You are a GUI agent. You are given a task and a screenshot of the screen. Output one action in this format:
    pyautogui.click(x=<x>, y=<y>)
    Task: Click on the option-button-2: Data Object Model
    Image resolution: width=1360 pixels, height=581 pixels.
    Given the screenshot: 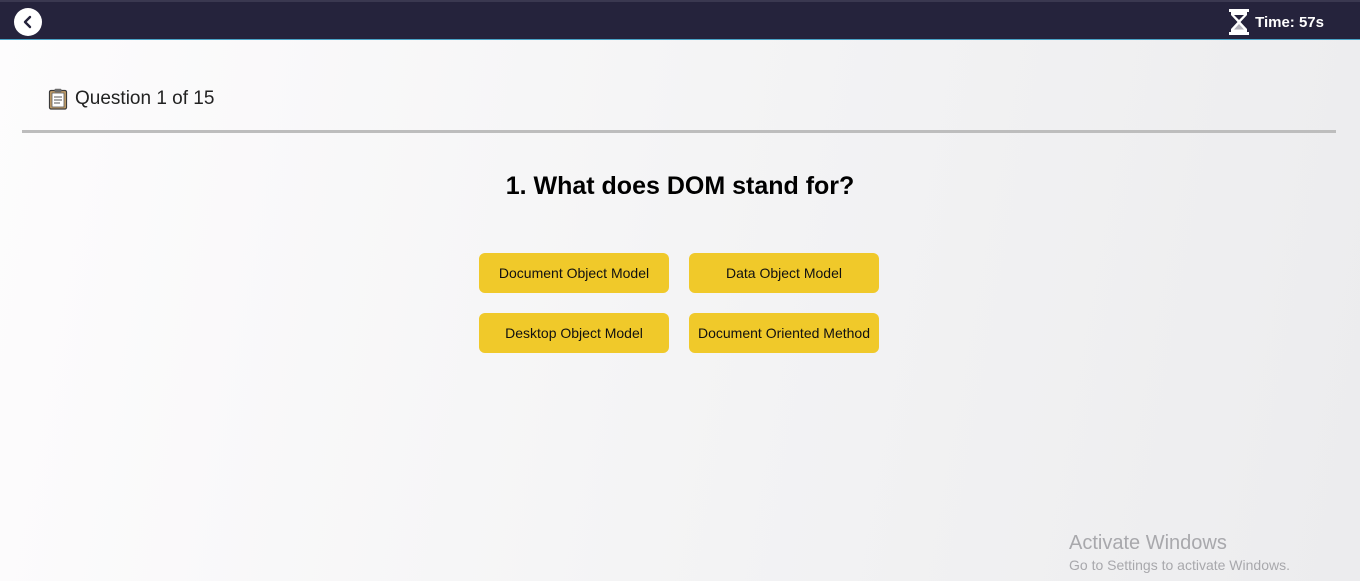 What is the action you would take?
    pyautogui.click(x=784, y=273)
    